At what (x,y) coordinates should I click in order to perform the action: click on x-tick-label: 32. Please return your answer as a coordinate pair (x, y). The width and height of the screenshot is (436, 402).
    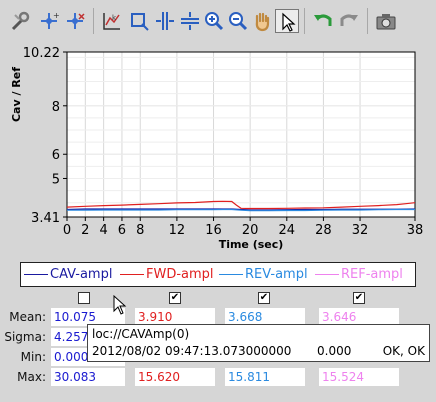
    Looking at the image, I should click on (360, 230).